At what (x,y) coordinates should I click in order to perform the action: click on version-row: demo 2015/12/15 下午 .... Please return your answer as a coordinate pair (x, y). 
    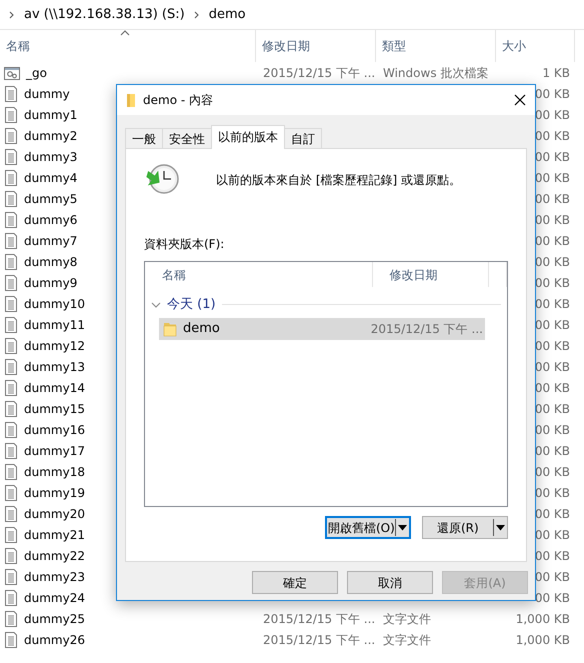
    Looking at the image, I should click on (322, 329).